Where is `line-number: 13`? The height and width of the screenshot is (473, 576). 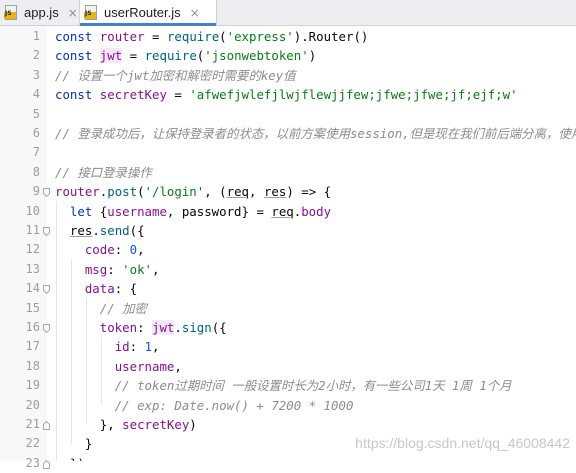 line-number: 13 is located at coordinates (32, 268).